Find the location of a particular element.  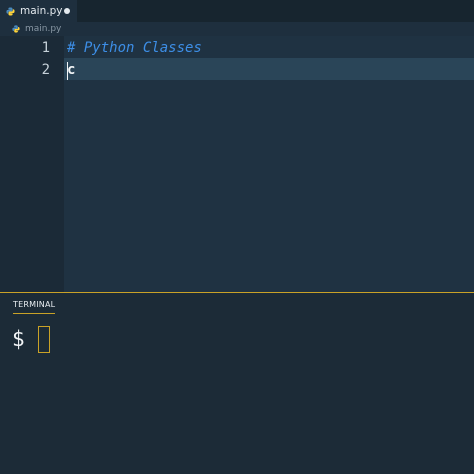

text-cursor is located at coordinates (67, 71).